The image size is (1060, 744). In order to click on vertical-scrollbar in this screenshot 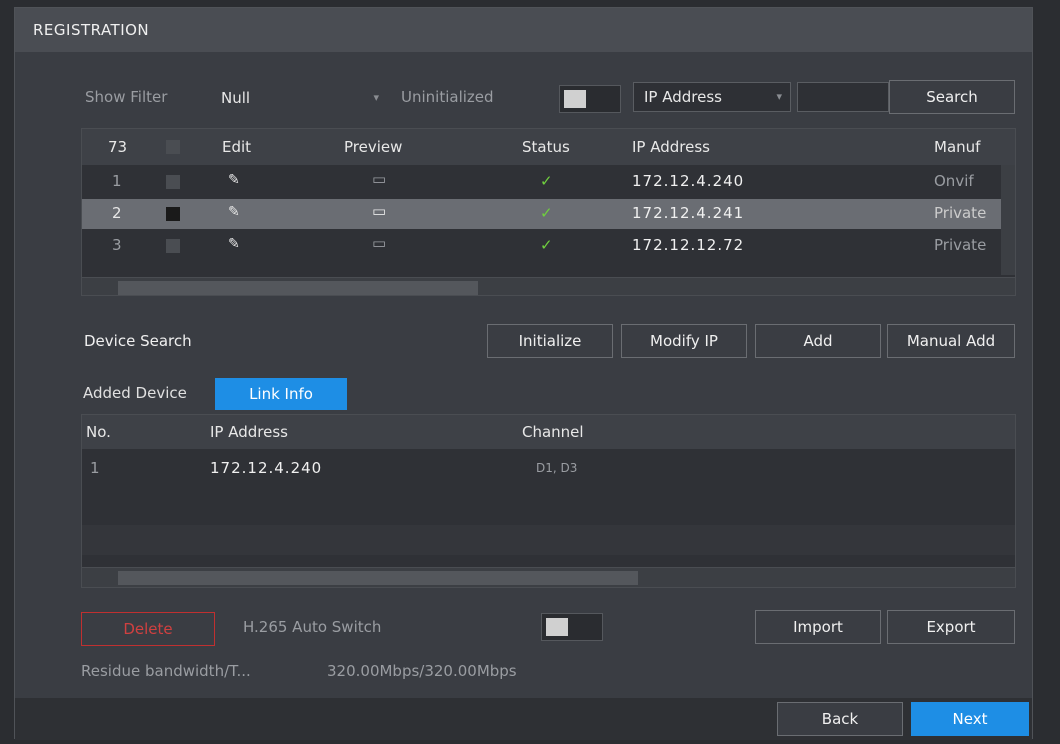, I will do `click(1008, 220)`.